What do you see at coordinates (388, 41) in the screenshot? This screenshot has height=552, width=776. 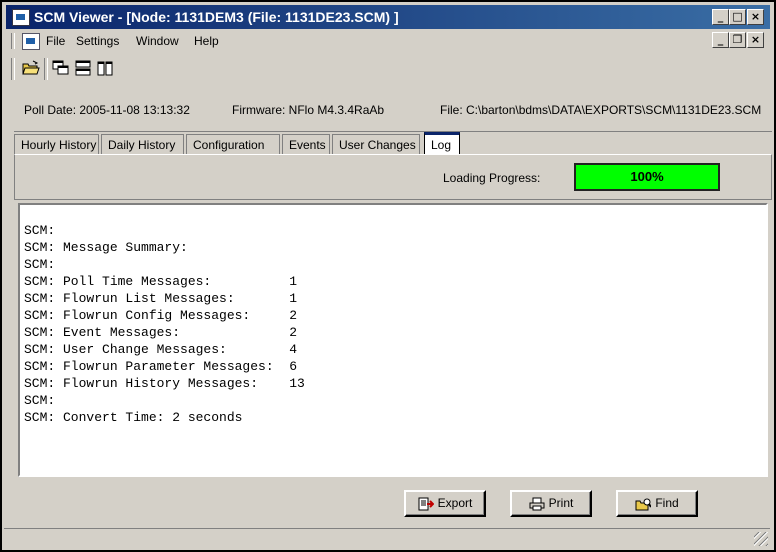 I see `menu-bar: File Settings Window Help _ ❐ ×` at bounding box center [388, 41].